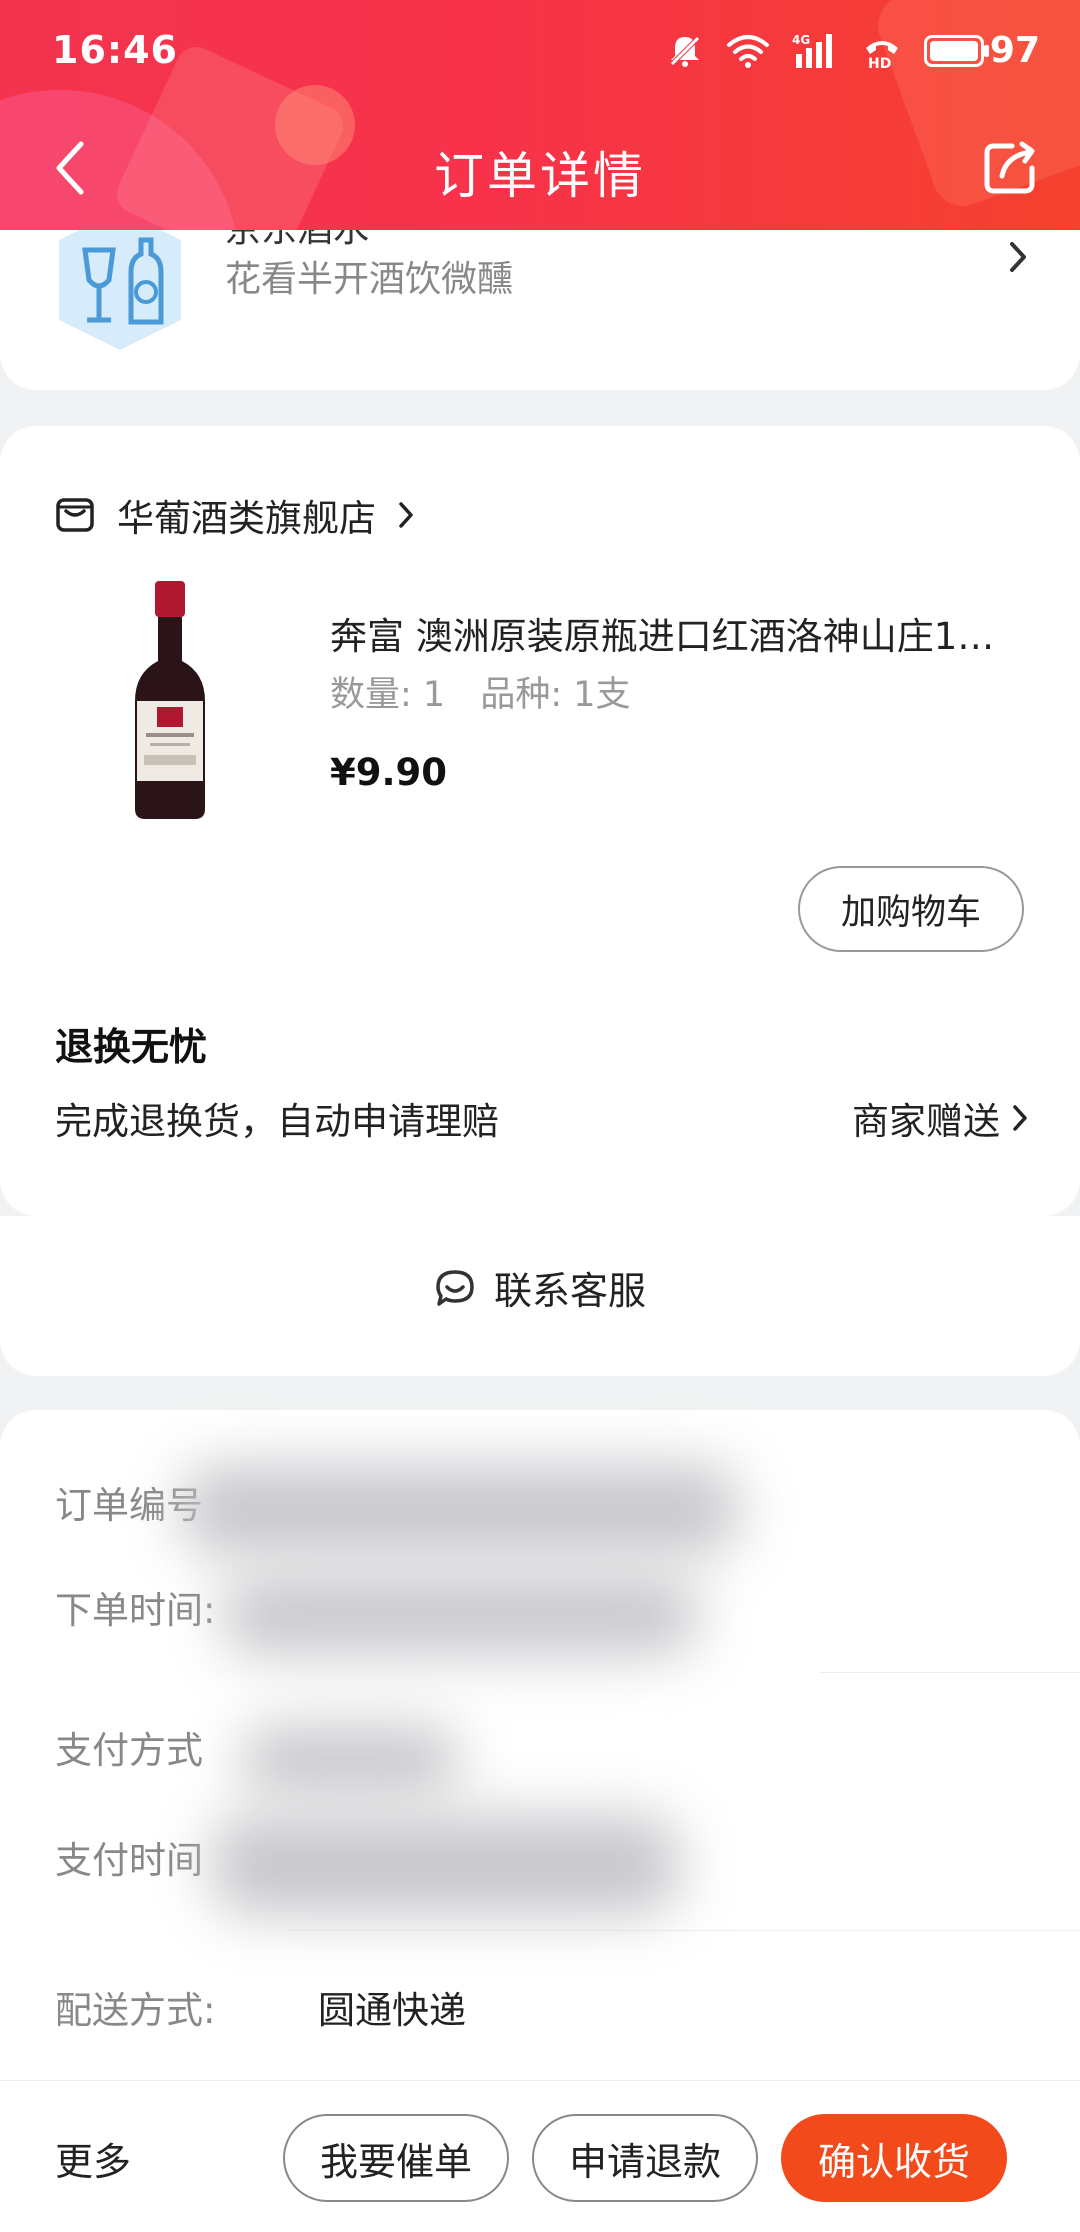 Image resolution: width=1080 pixels, height=2232 pixels. I want to click on nav-bar: 订单详情, so click(540, 170).